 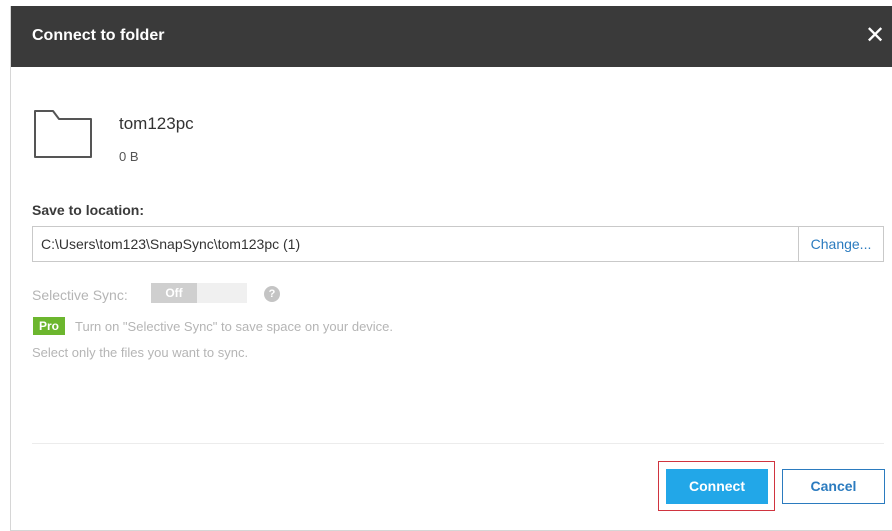 I want to click on pro-badge: Pro, so click(x=49, y=326).